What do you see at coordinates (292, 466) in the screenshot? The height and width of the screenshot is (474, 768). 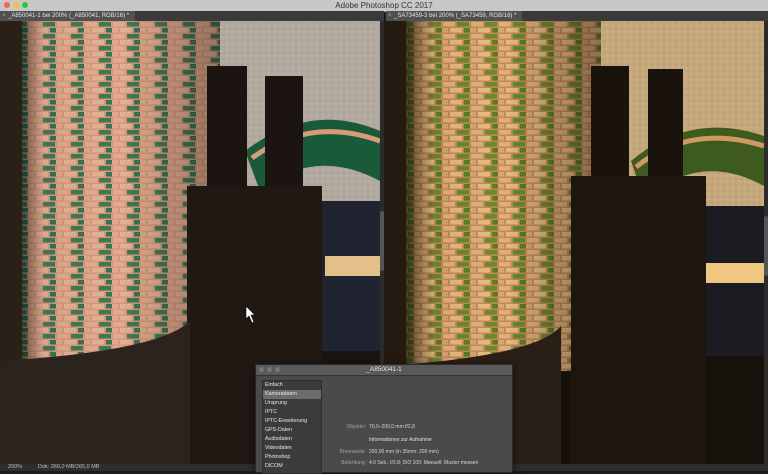 I see `category-item-dicom: DICOM` at bounding box center [292, 466].